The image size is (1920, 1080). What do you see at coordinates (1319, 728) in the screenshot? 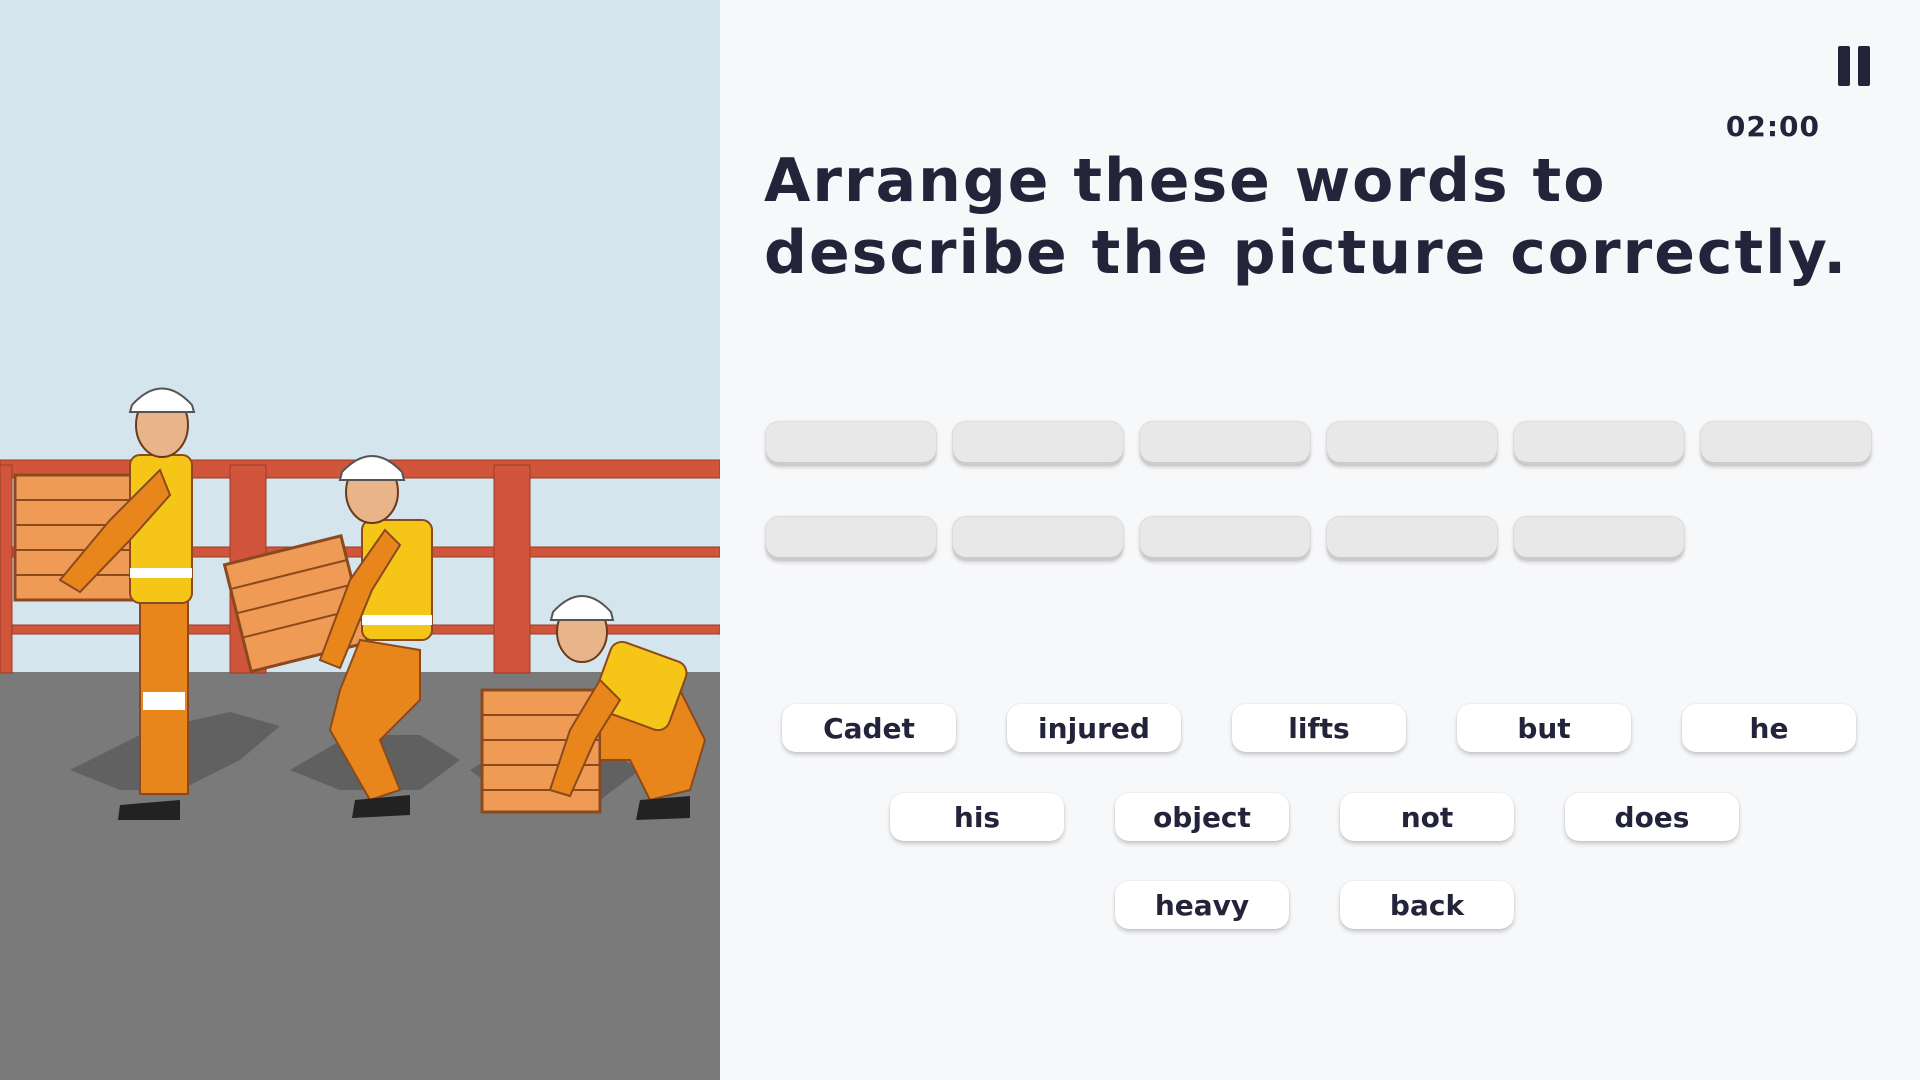
I see `word-chip: lifts` at bounding box center [1319, 728].